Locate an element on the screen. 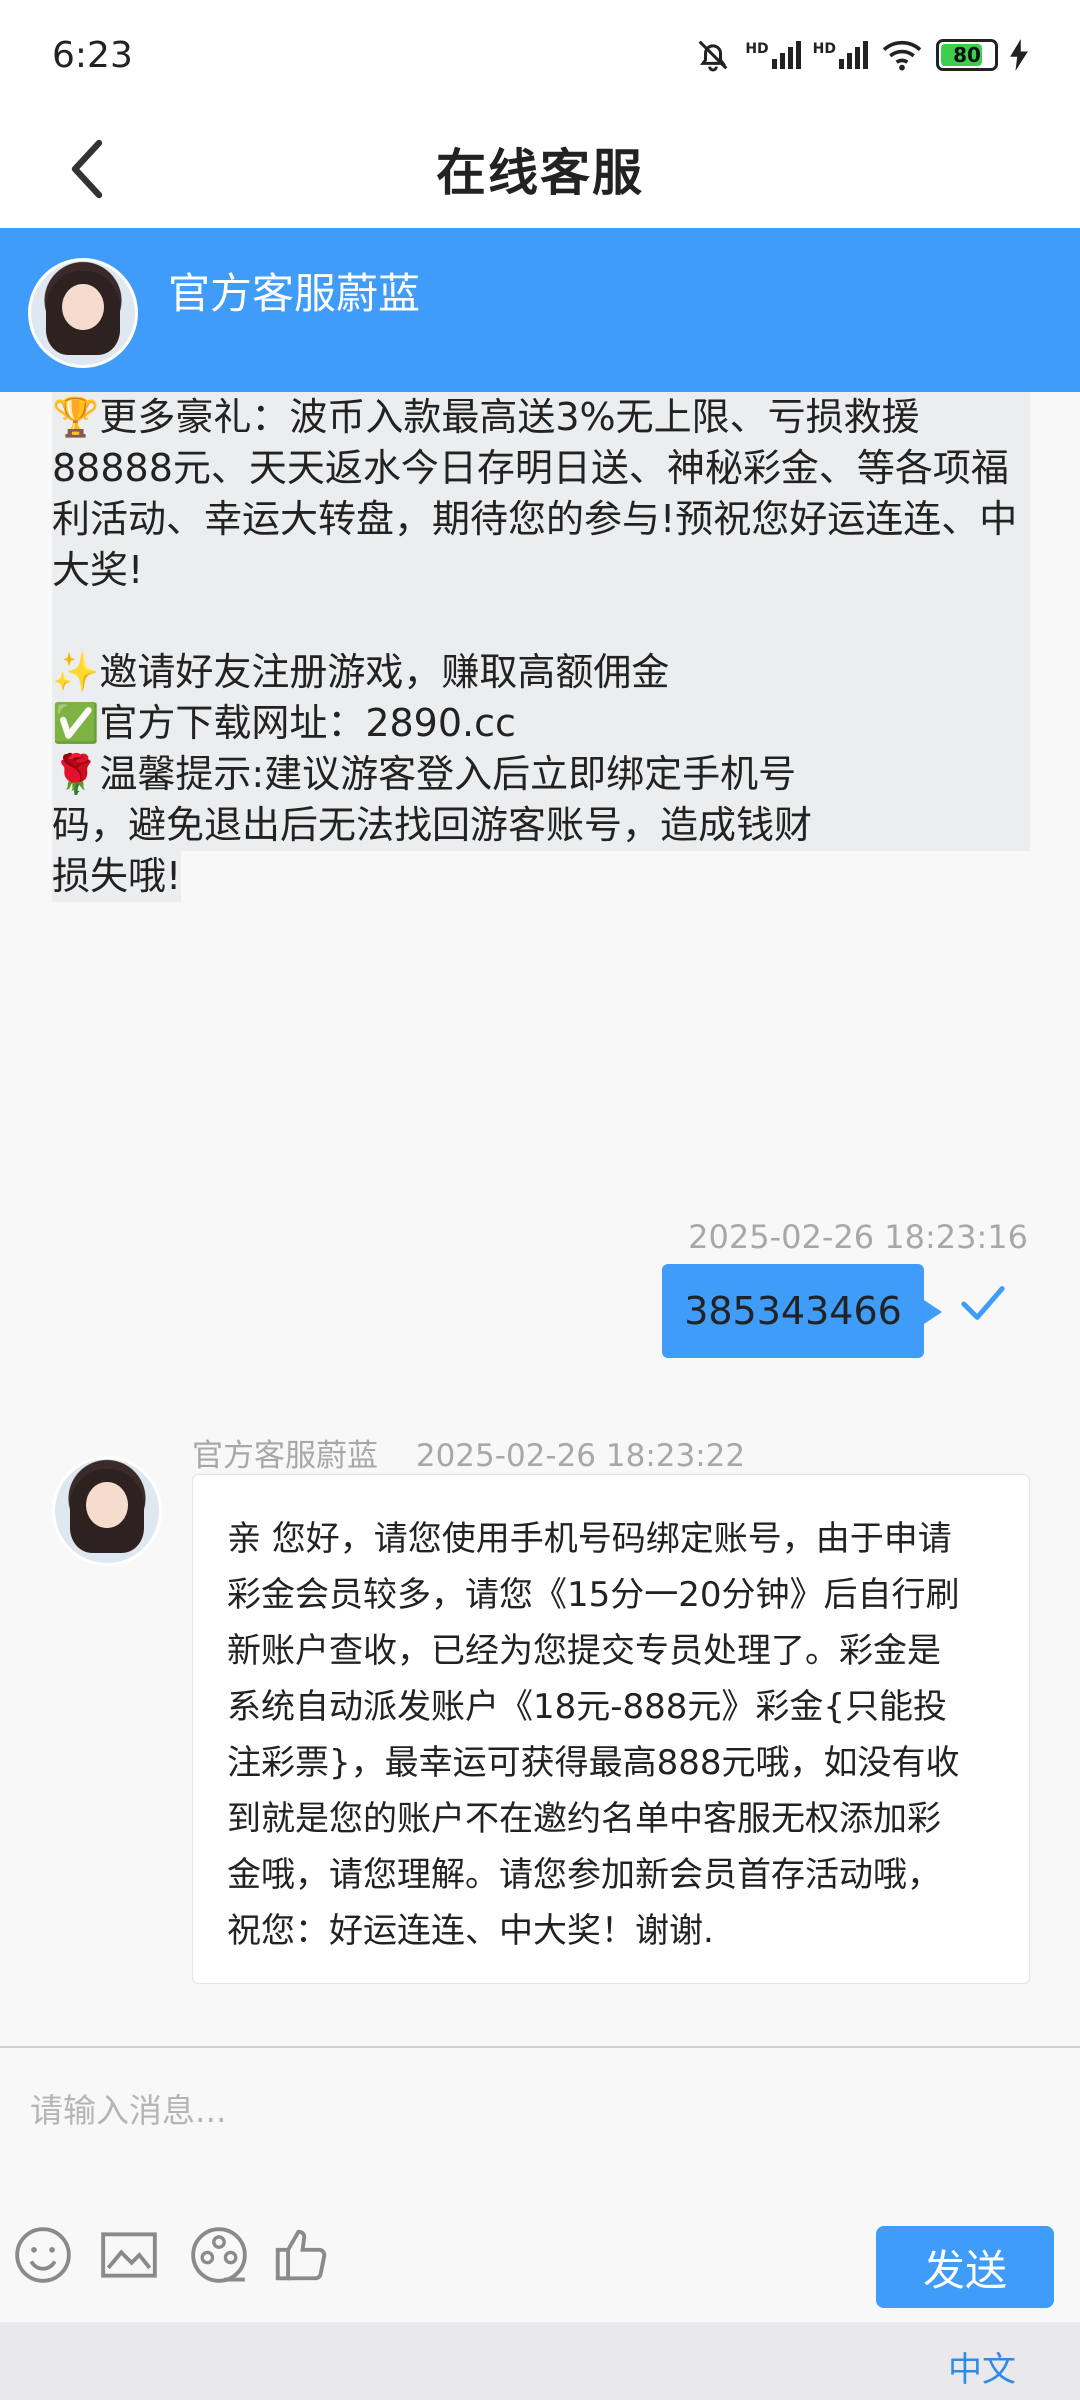 This screenshot has height=2400, width=1080. chevron-left-icon is located at coordinates (87, 169).